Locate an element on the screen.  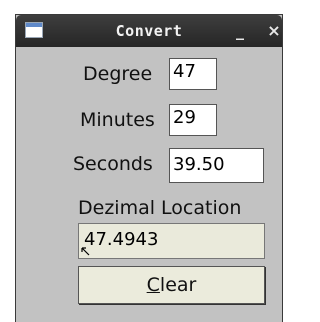
minutes-input: 29 is located at coordinates (193, 120).